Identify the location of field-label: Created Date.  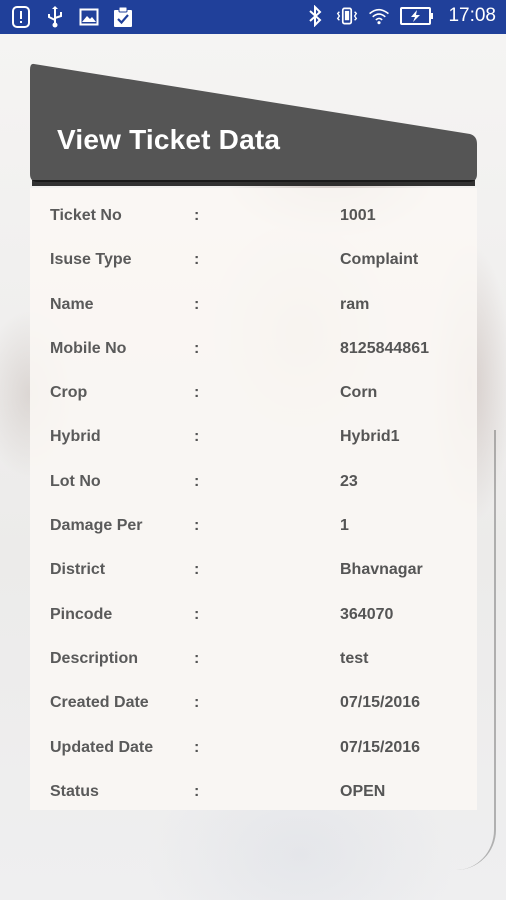
(99, 703).